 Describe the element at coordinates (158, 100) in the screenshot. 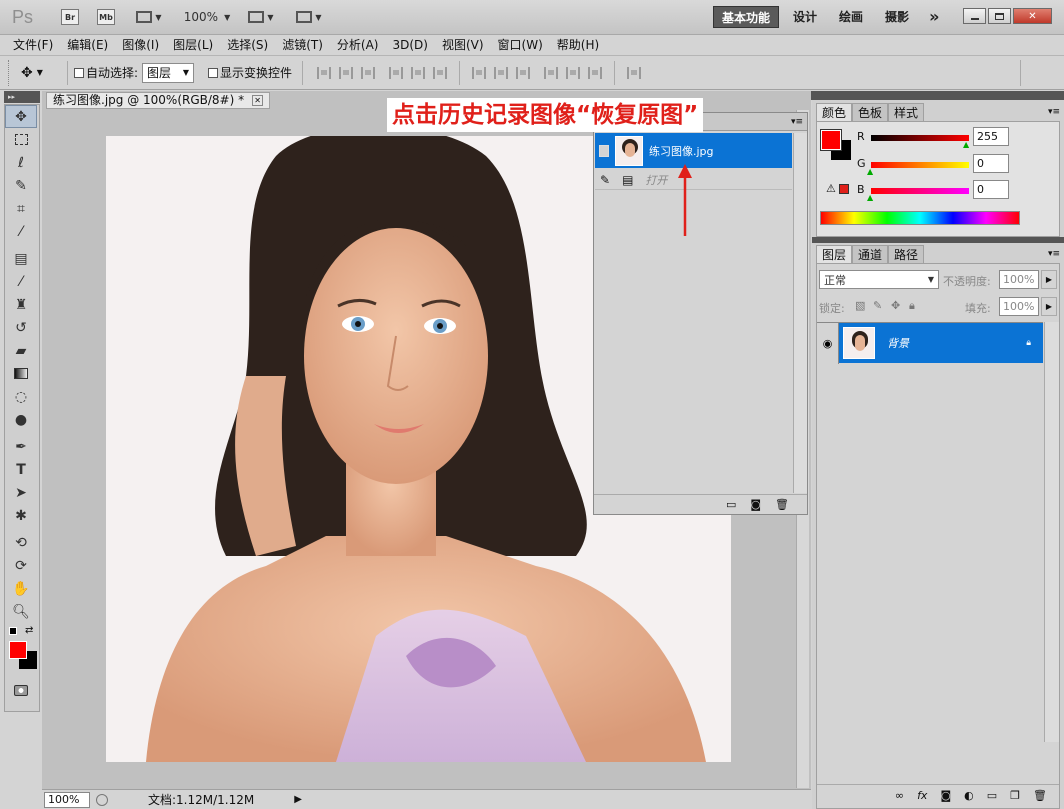

I see `document-tab: 练习图像.jpg @ 100%(RGB/8#) * ✕` at that location.